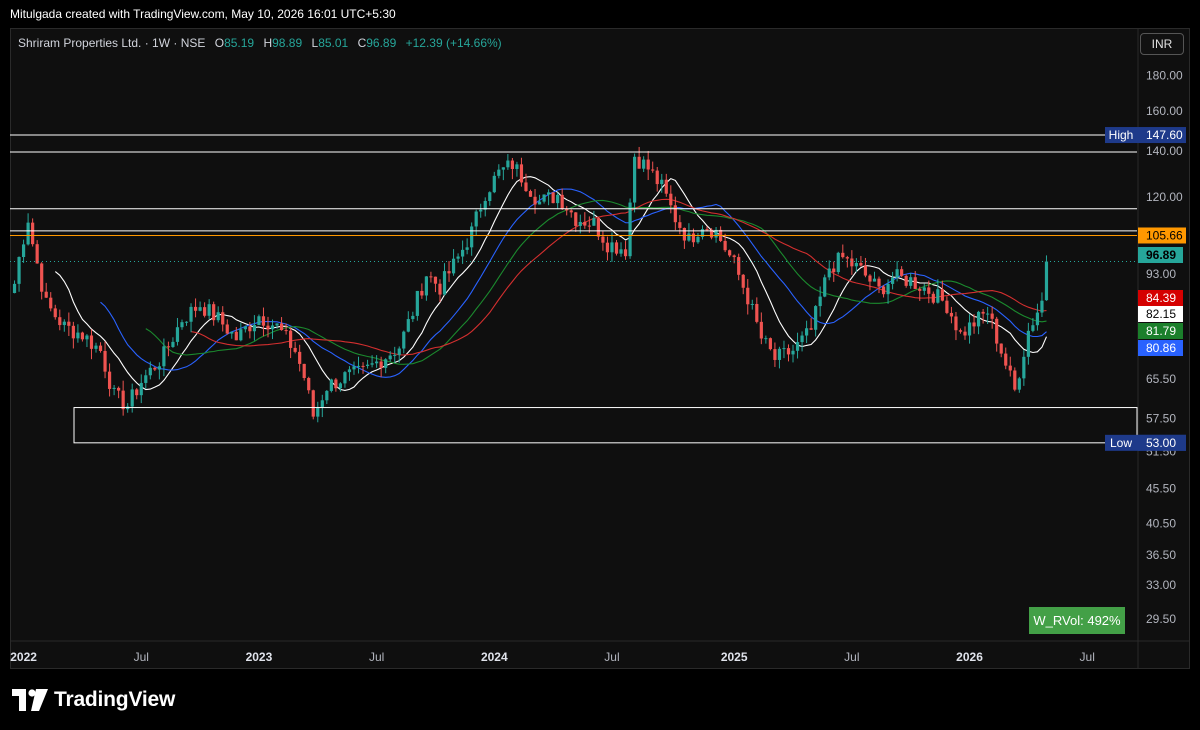 Image resolution: width=1200 pixels, height=730 pixels. Describe the element at coordinates (1162, 44) in the screenshot. I see `currency-button: INR` at that location.